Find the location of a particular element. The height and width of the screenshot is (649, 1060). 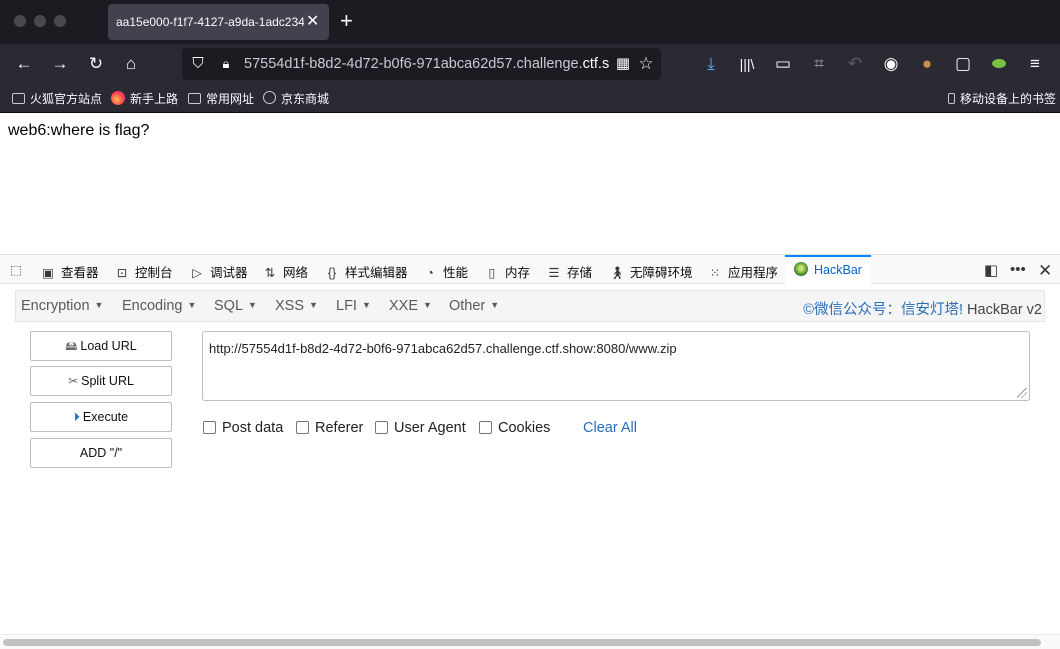

application-grid-icon: ⁙ is located at coordinates (715, 273).